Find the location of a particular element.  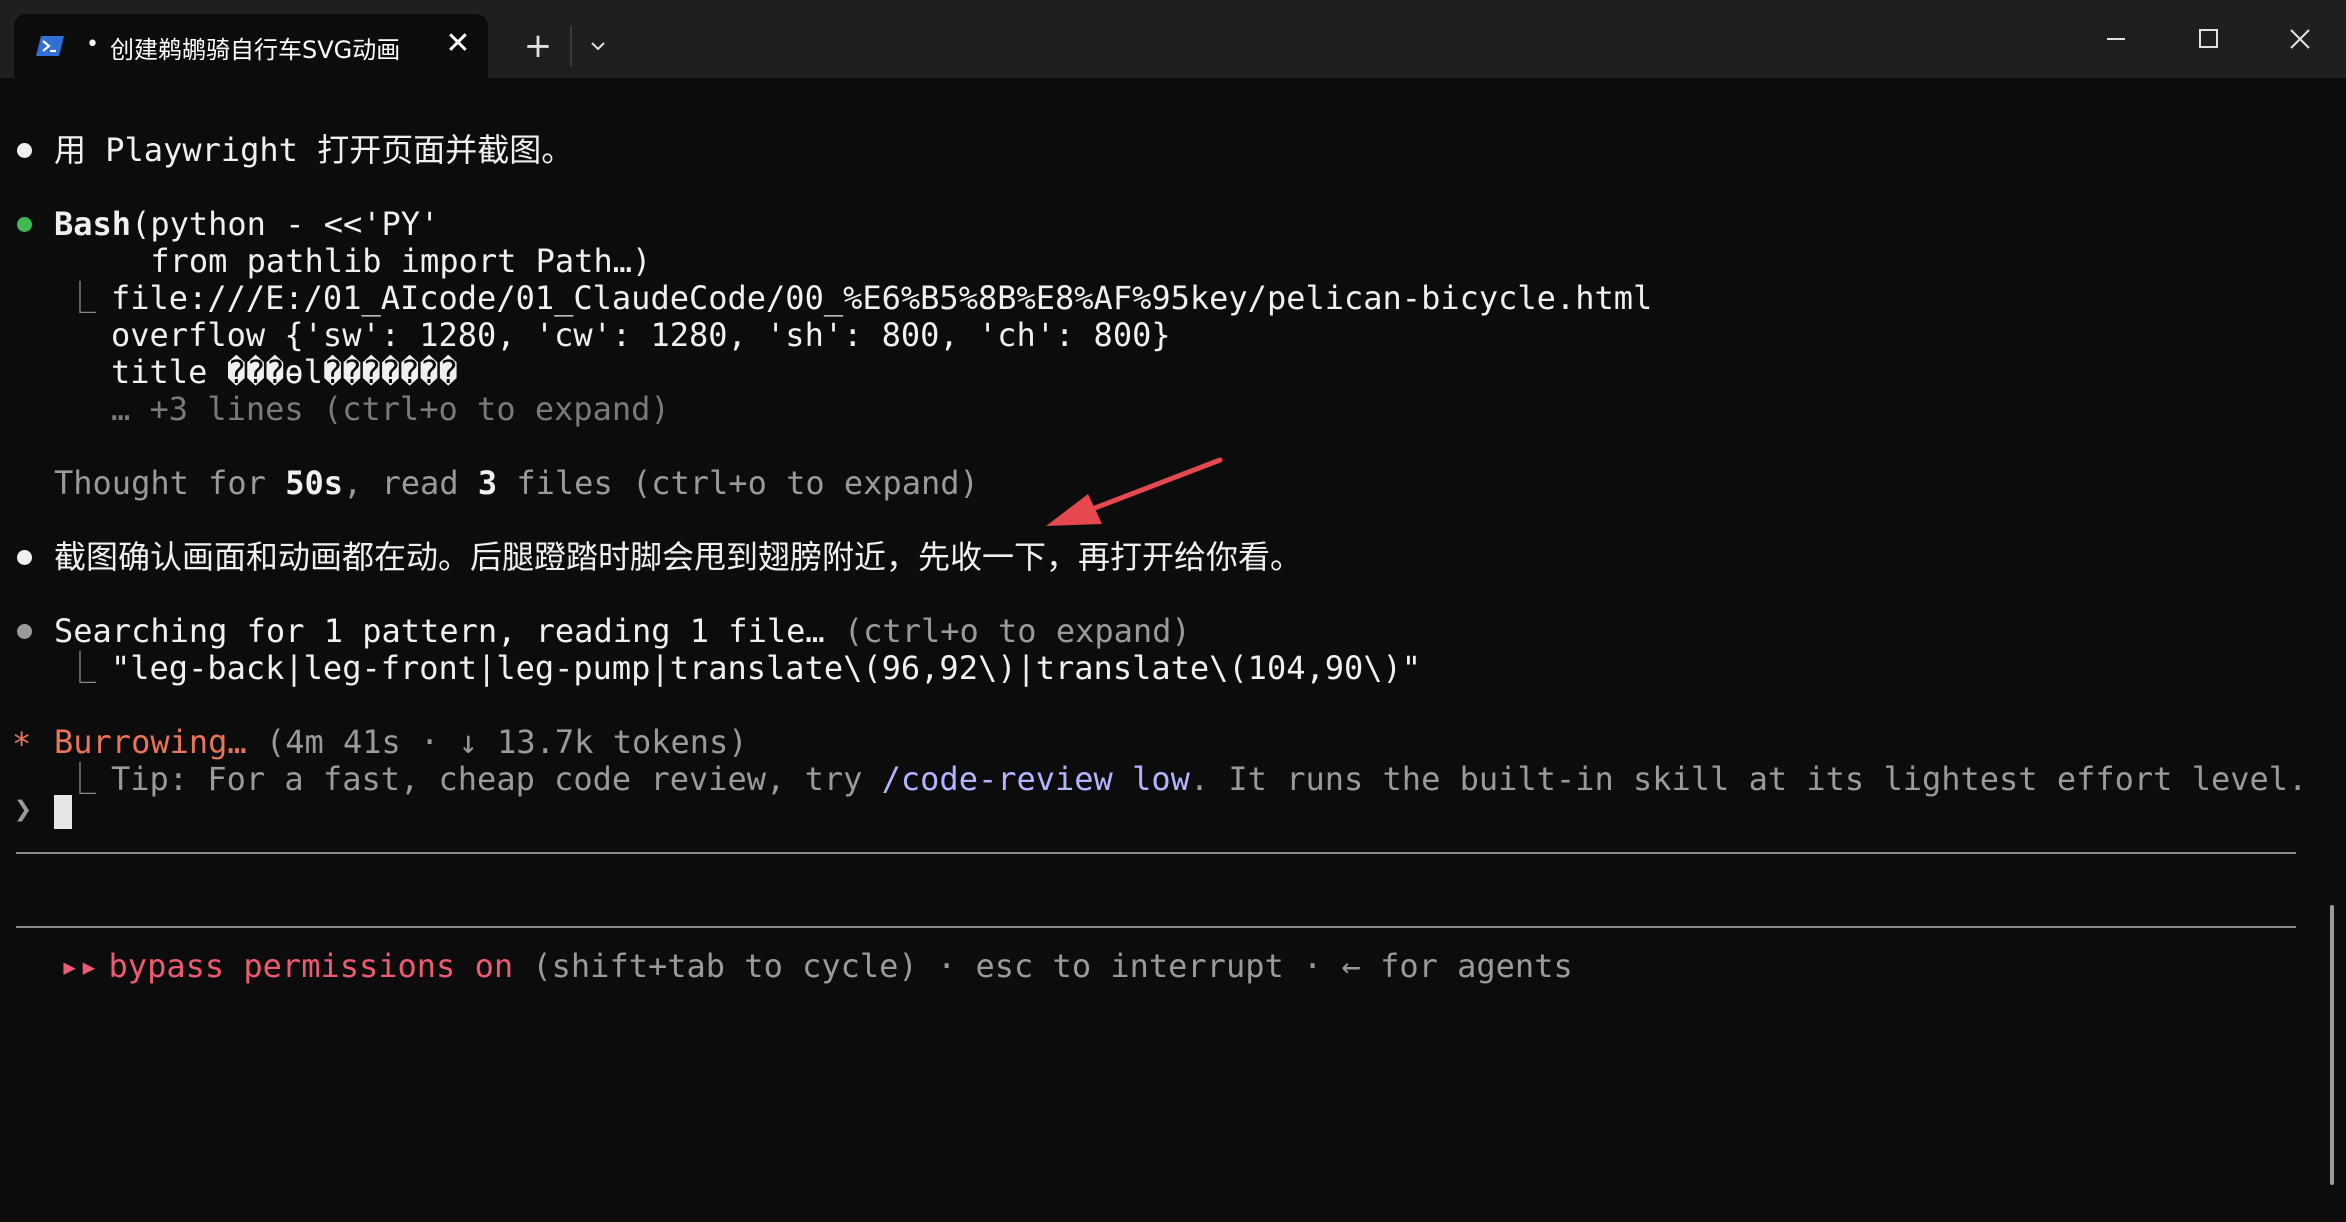

input-top-border is located at coordinates (1156, 853).